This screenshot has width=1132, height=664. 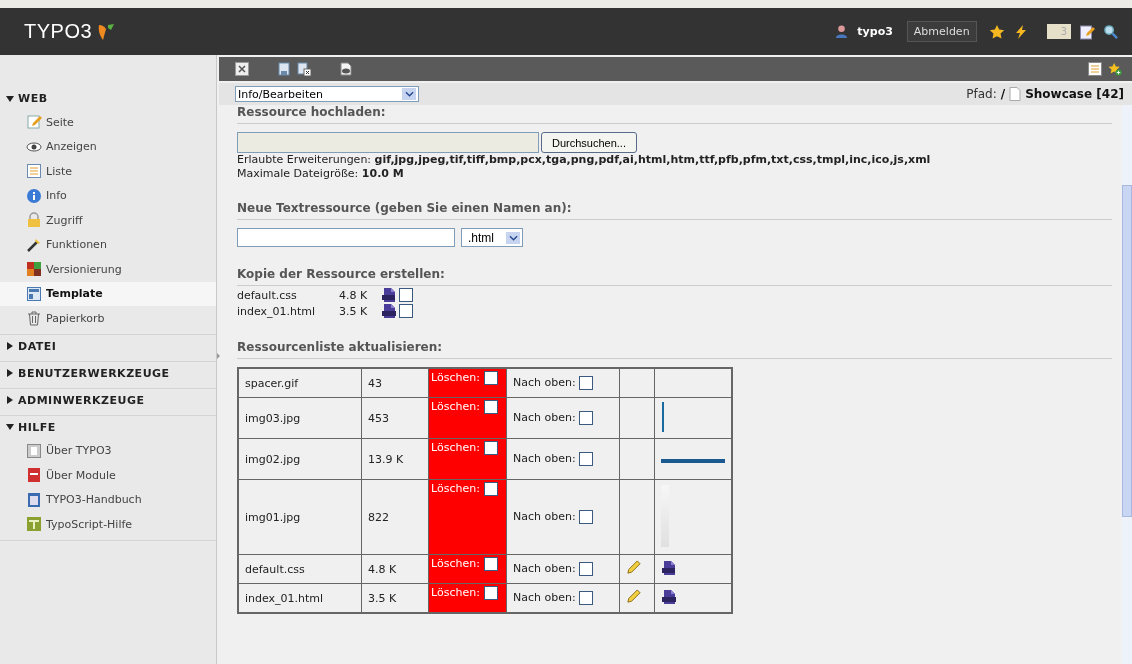 I want to click on save-close-icon, so click(x=304, y=69).